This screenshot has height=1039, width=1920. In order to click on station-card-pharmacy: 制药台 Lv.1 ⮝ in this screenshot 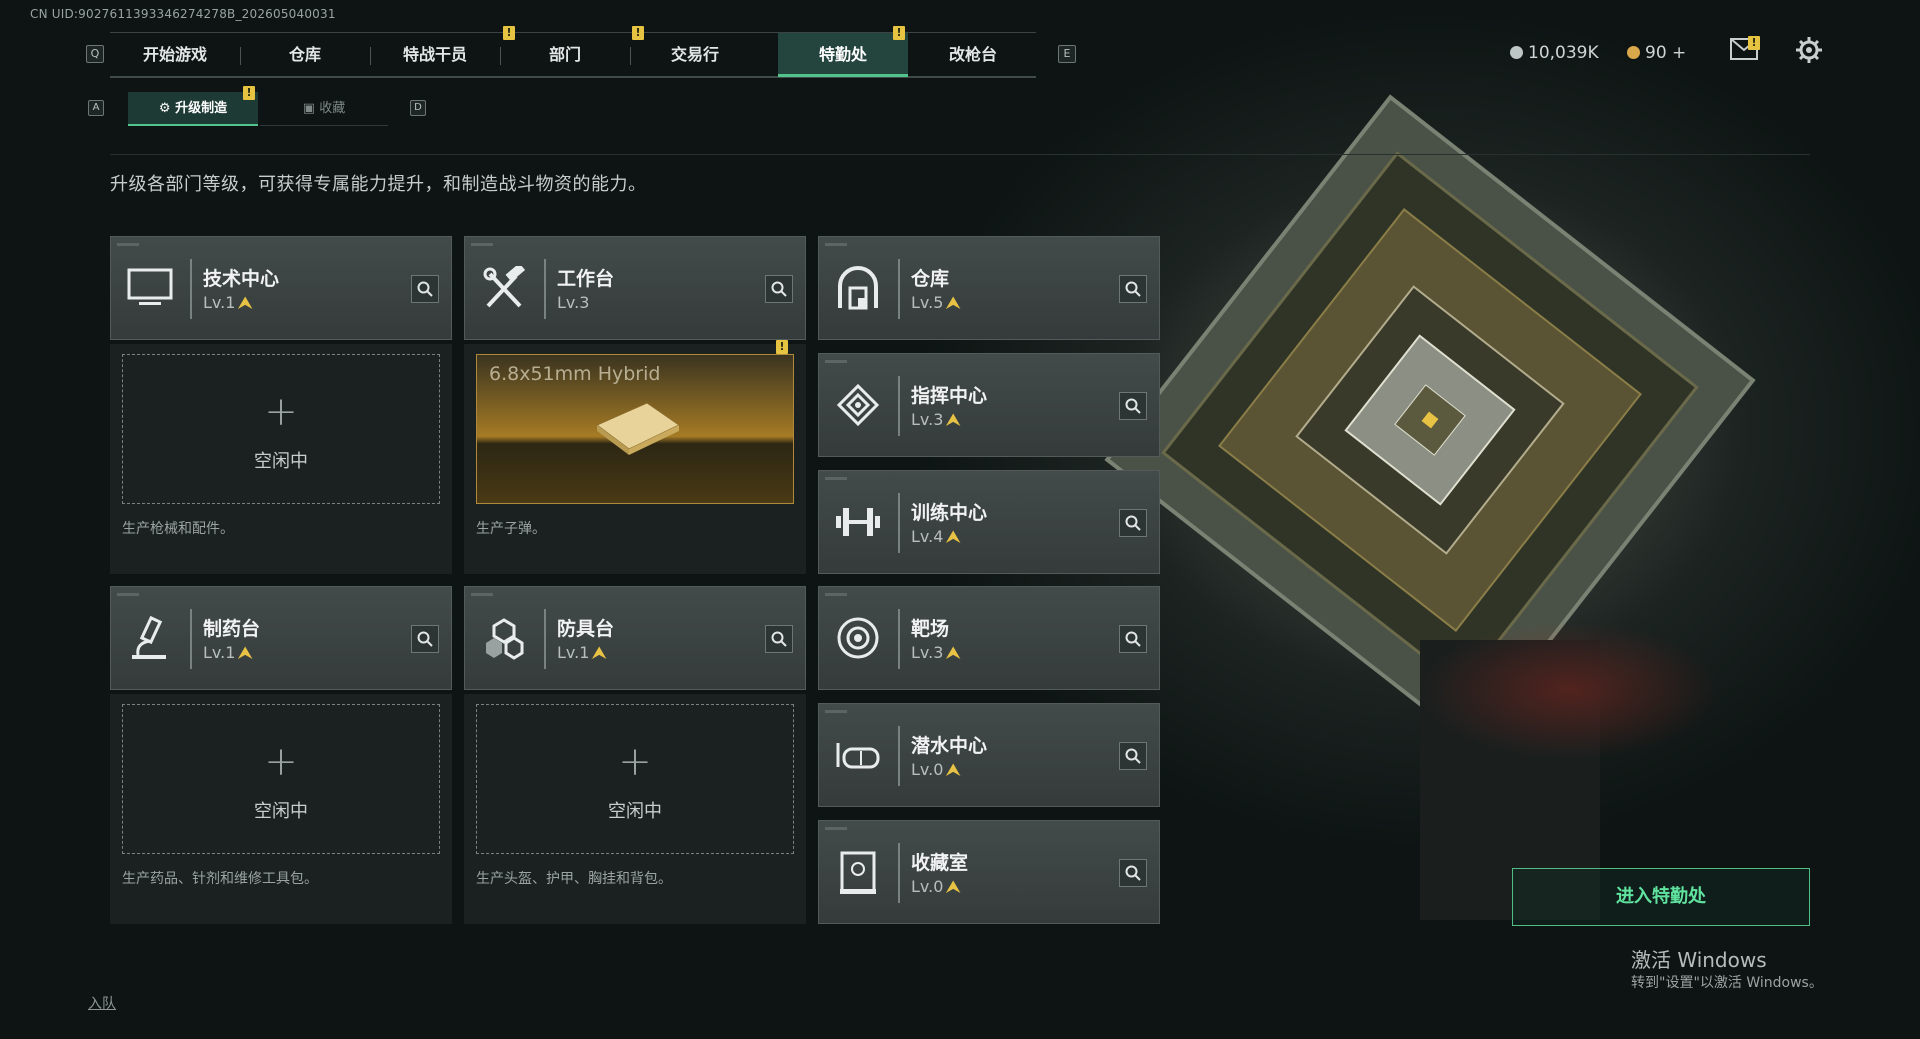, I will do `click(281, 638)`.